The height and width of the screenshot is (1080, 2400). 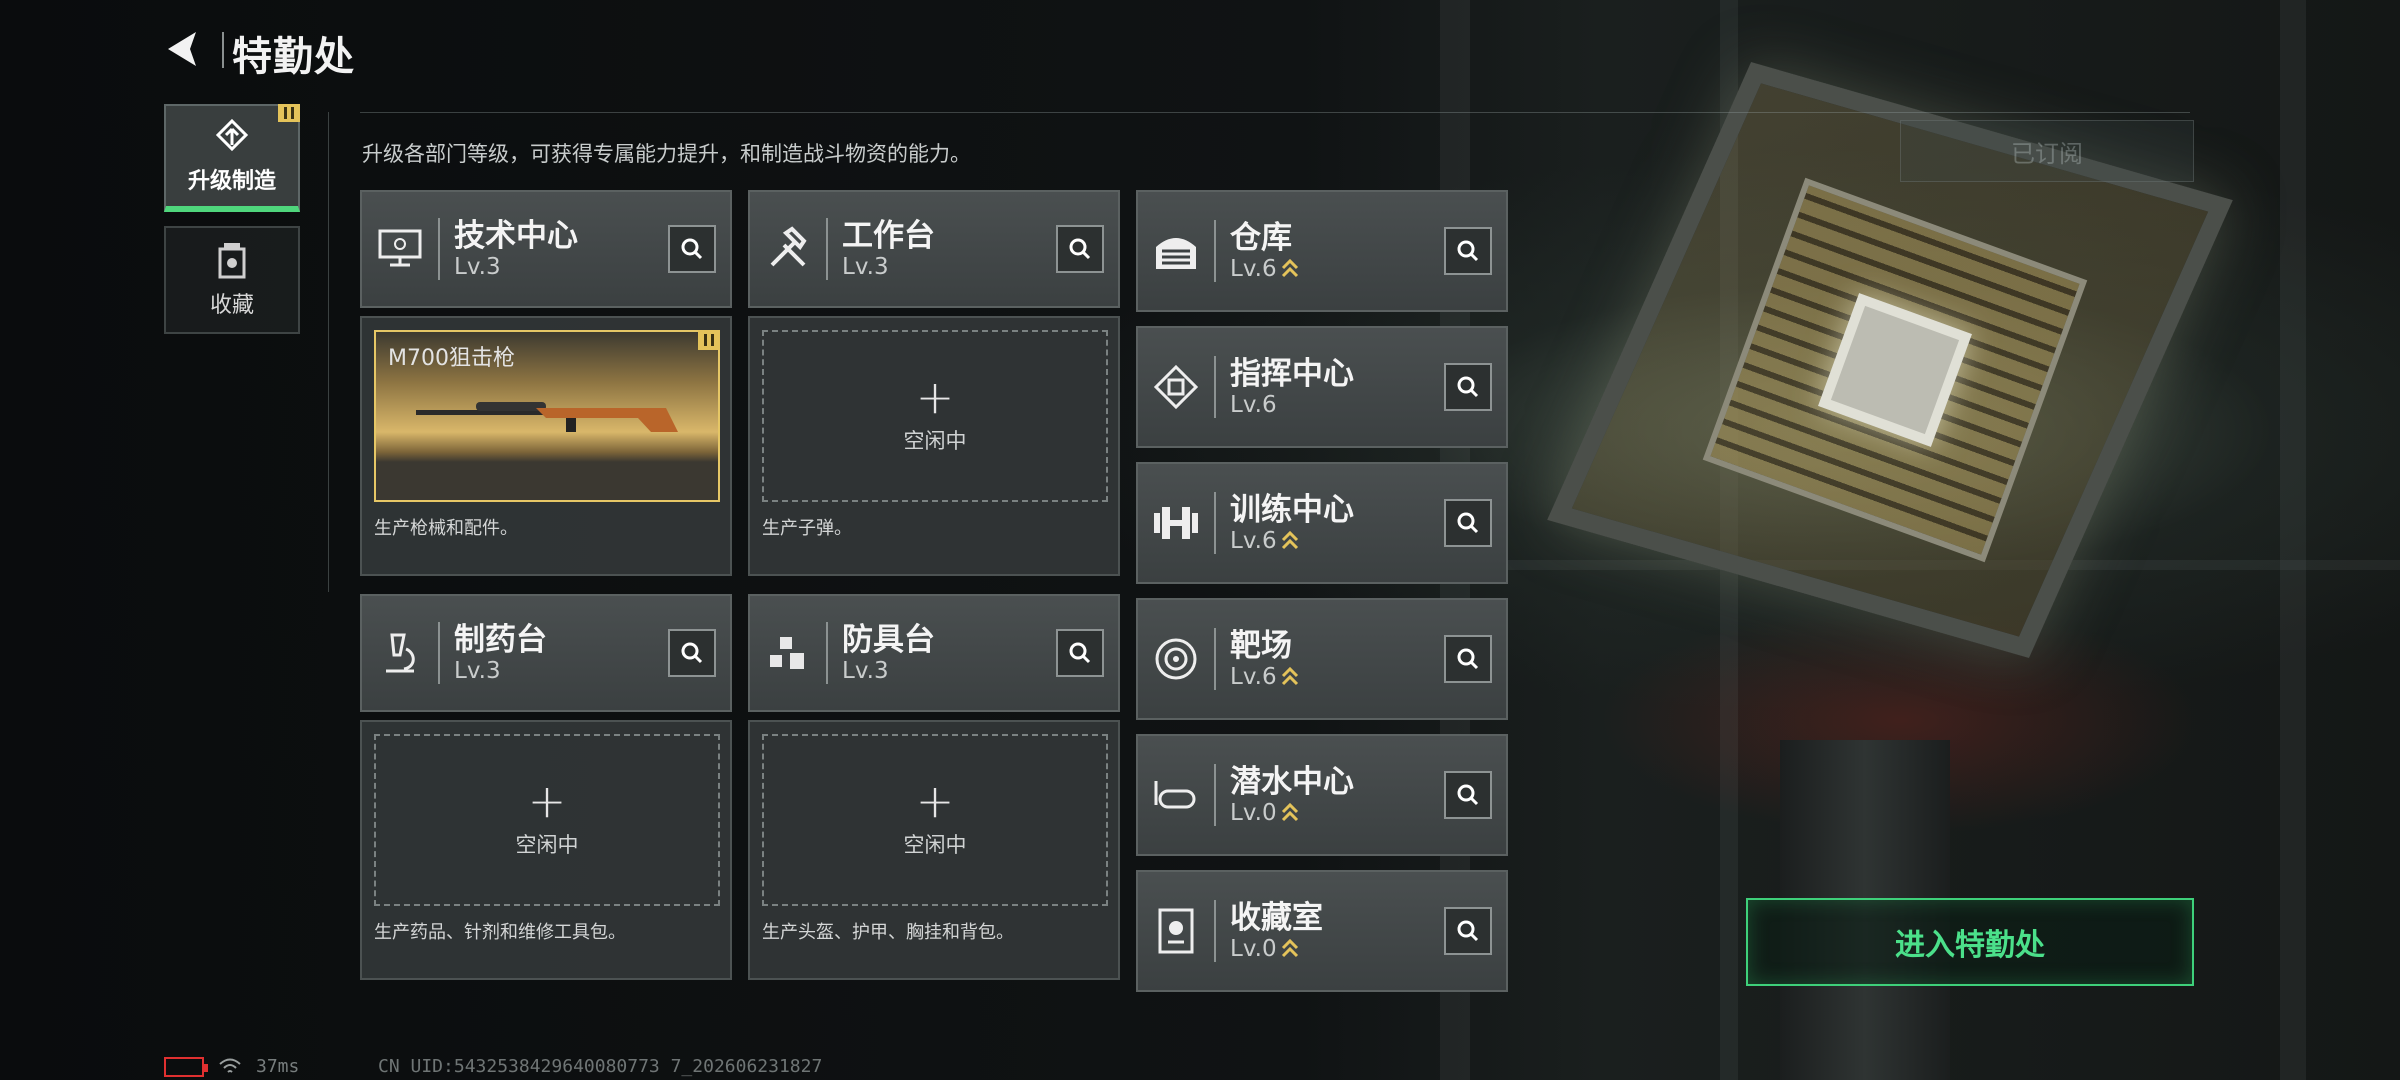 What do you see at coordinates (1275, 112) in the screenshot?
I see `top-divider` at bounding box center [1275, 112].